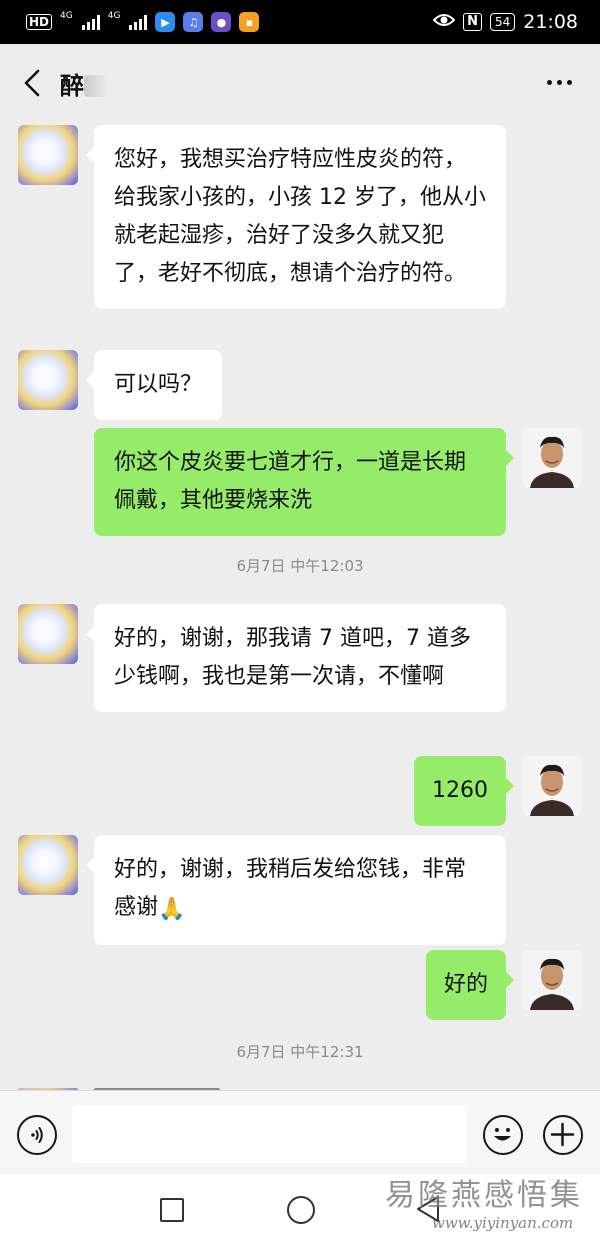  What do you see at coordinates (32, 83) in the screenshot?
I see `chevron-left-icon` at bounding box center [32, 83].